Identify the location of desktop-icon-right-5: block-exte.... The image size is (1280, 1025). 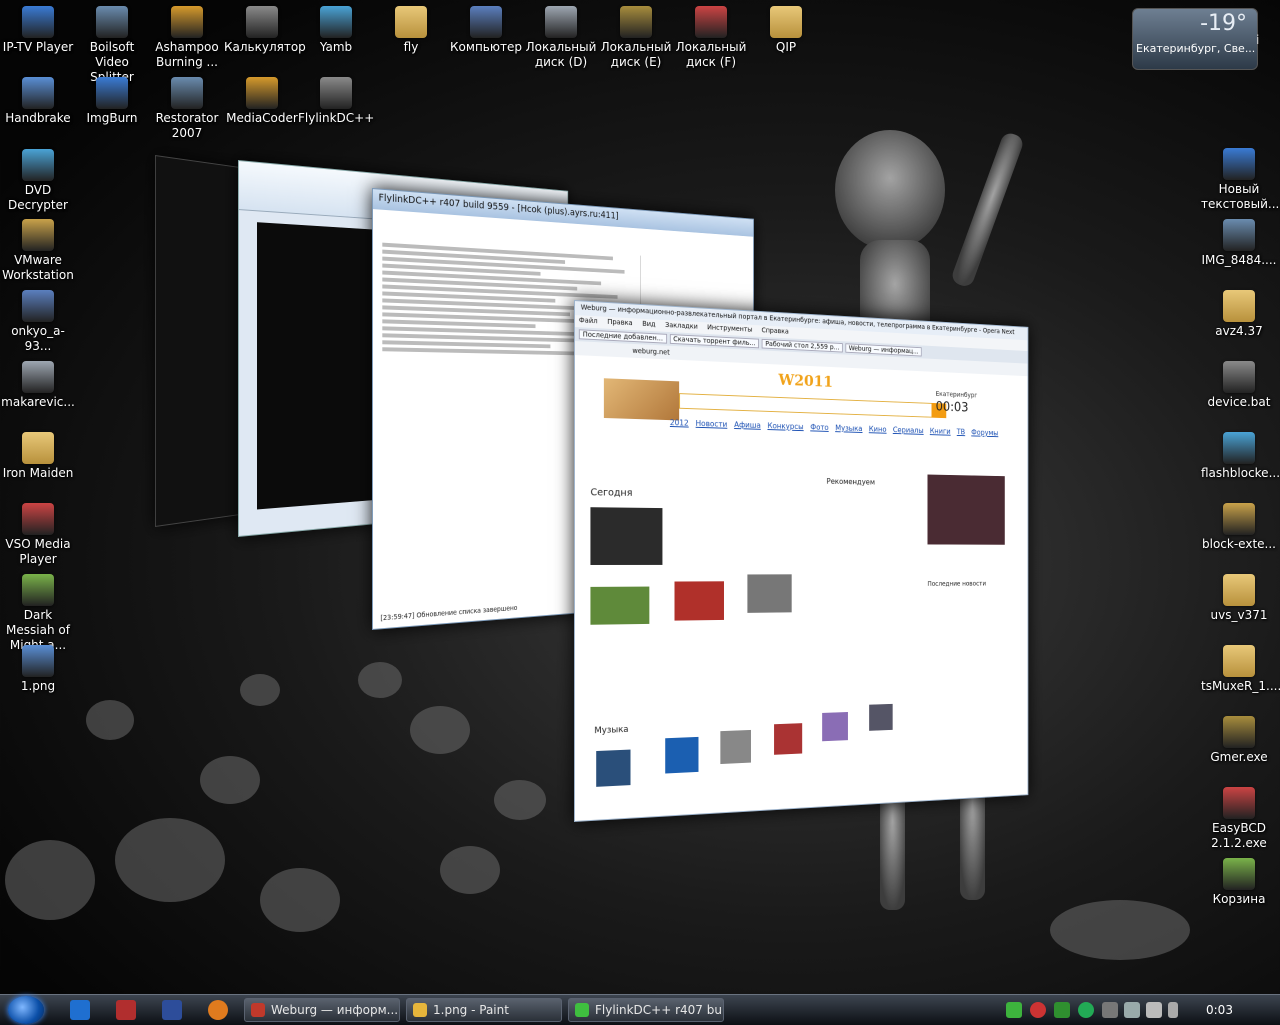
(1239, 527).